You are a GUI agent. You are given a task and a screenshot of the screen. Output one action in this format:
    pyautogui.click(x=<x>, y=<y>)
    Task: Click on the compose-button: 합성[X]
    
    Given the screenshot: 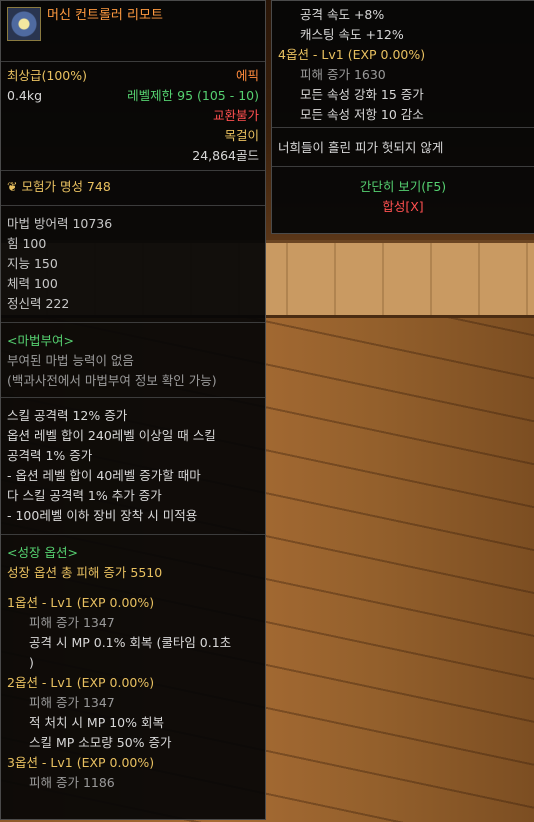 What is the action you would take?
    pyautogui.click(x=403, y=207)
    